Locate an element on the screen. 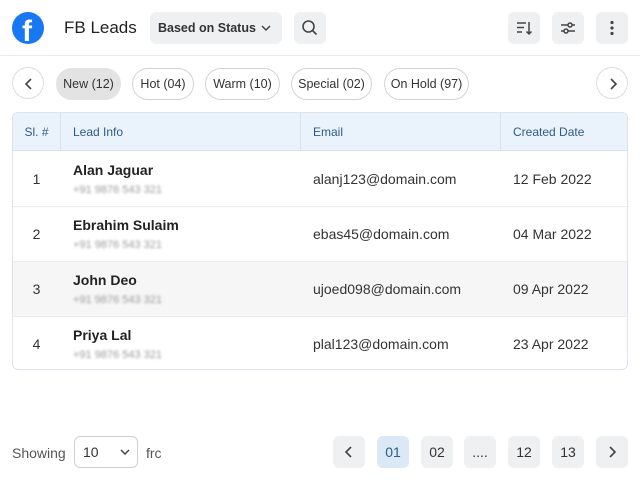 Image resolution: width=640 pixels, height=480 pixels. tabs-scroll-left-button is located at coordinates (28, 83).